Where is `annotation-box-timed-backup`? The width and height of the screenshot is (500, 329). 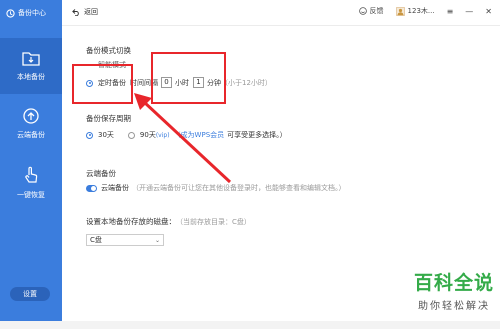 annotation-box-timed-backup is located at coordinates (102, 84).